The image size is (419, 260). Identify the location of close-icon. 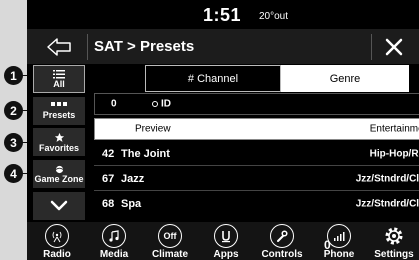
(394, 47).